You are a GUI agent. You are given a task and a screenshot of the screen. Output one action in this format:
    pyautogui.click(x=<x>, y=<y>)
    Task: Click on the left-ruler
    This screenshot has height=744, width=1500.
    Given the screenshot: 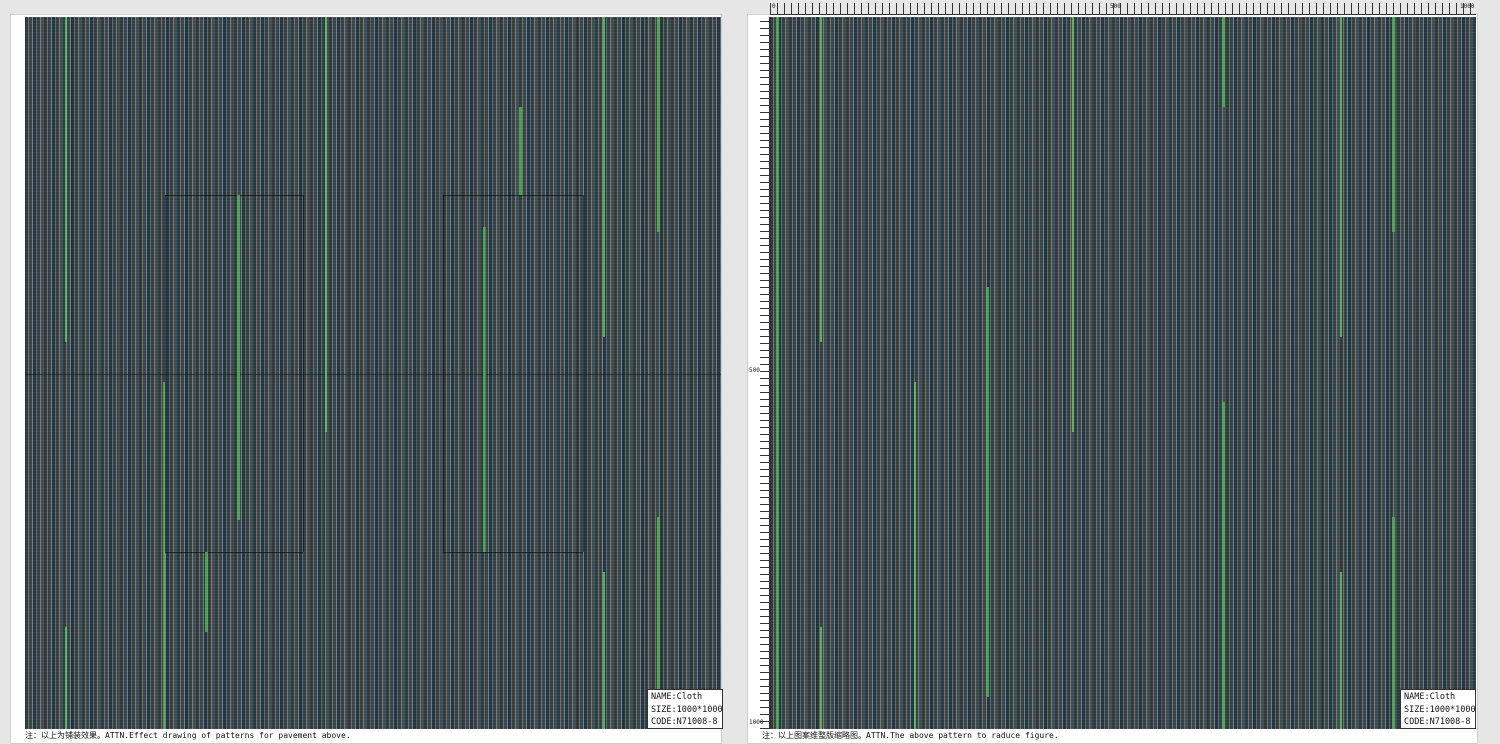 What is the action you would take?
    pyautogui.click(x=765, y=373)
    